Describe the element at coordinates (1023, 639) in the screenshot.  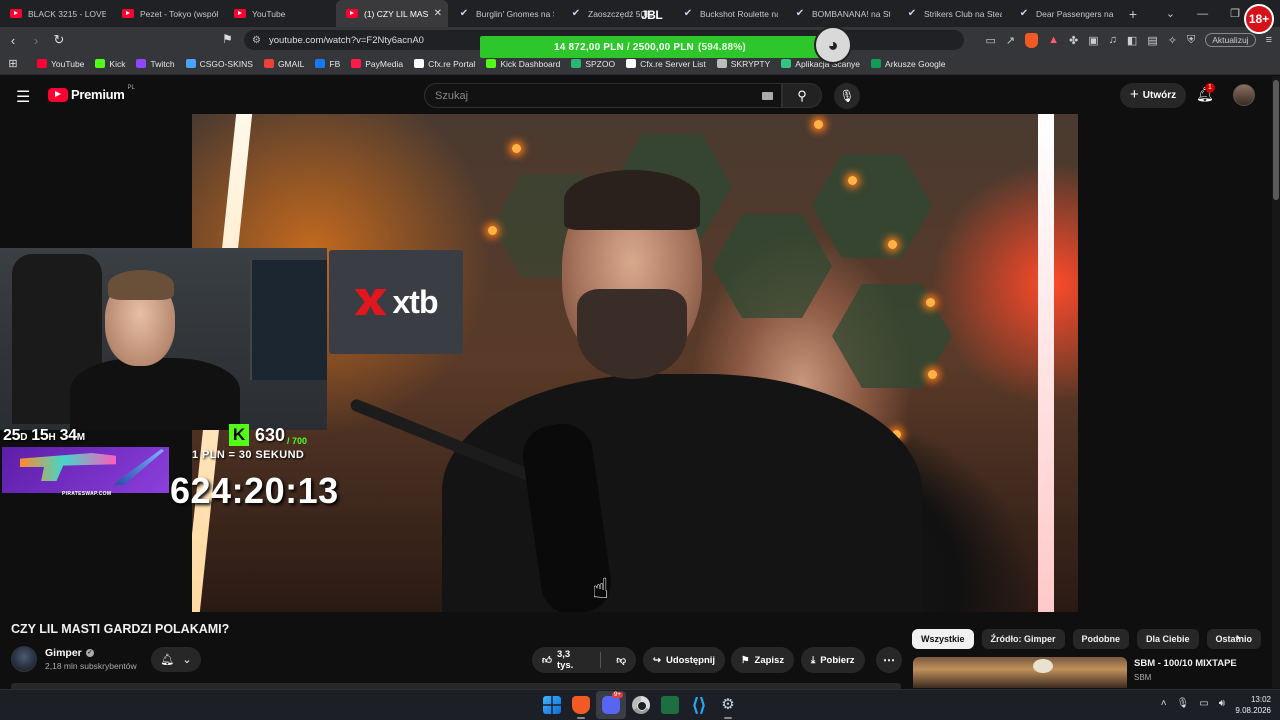
I see `filter-chip: Źródło: Gimper` at that location.